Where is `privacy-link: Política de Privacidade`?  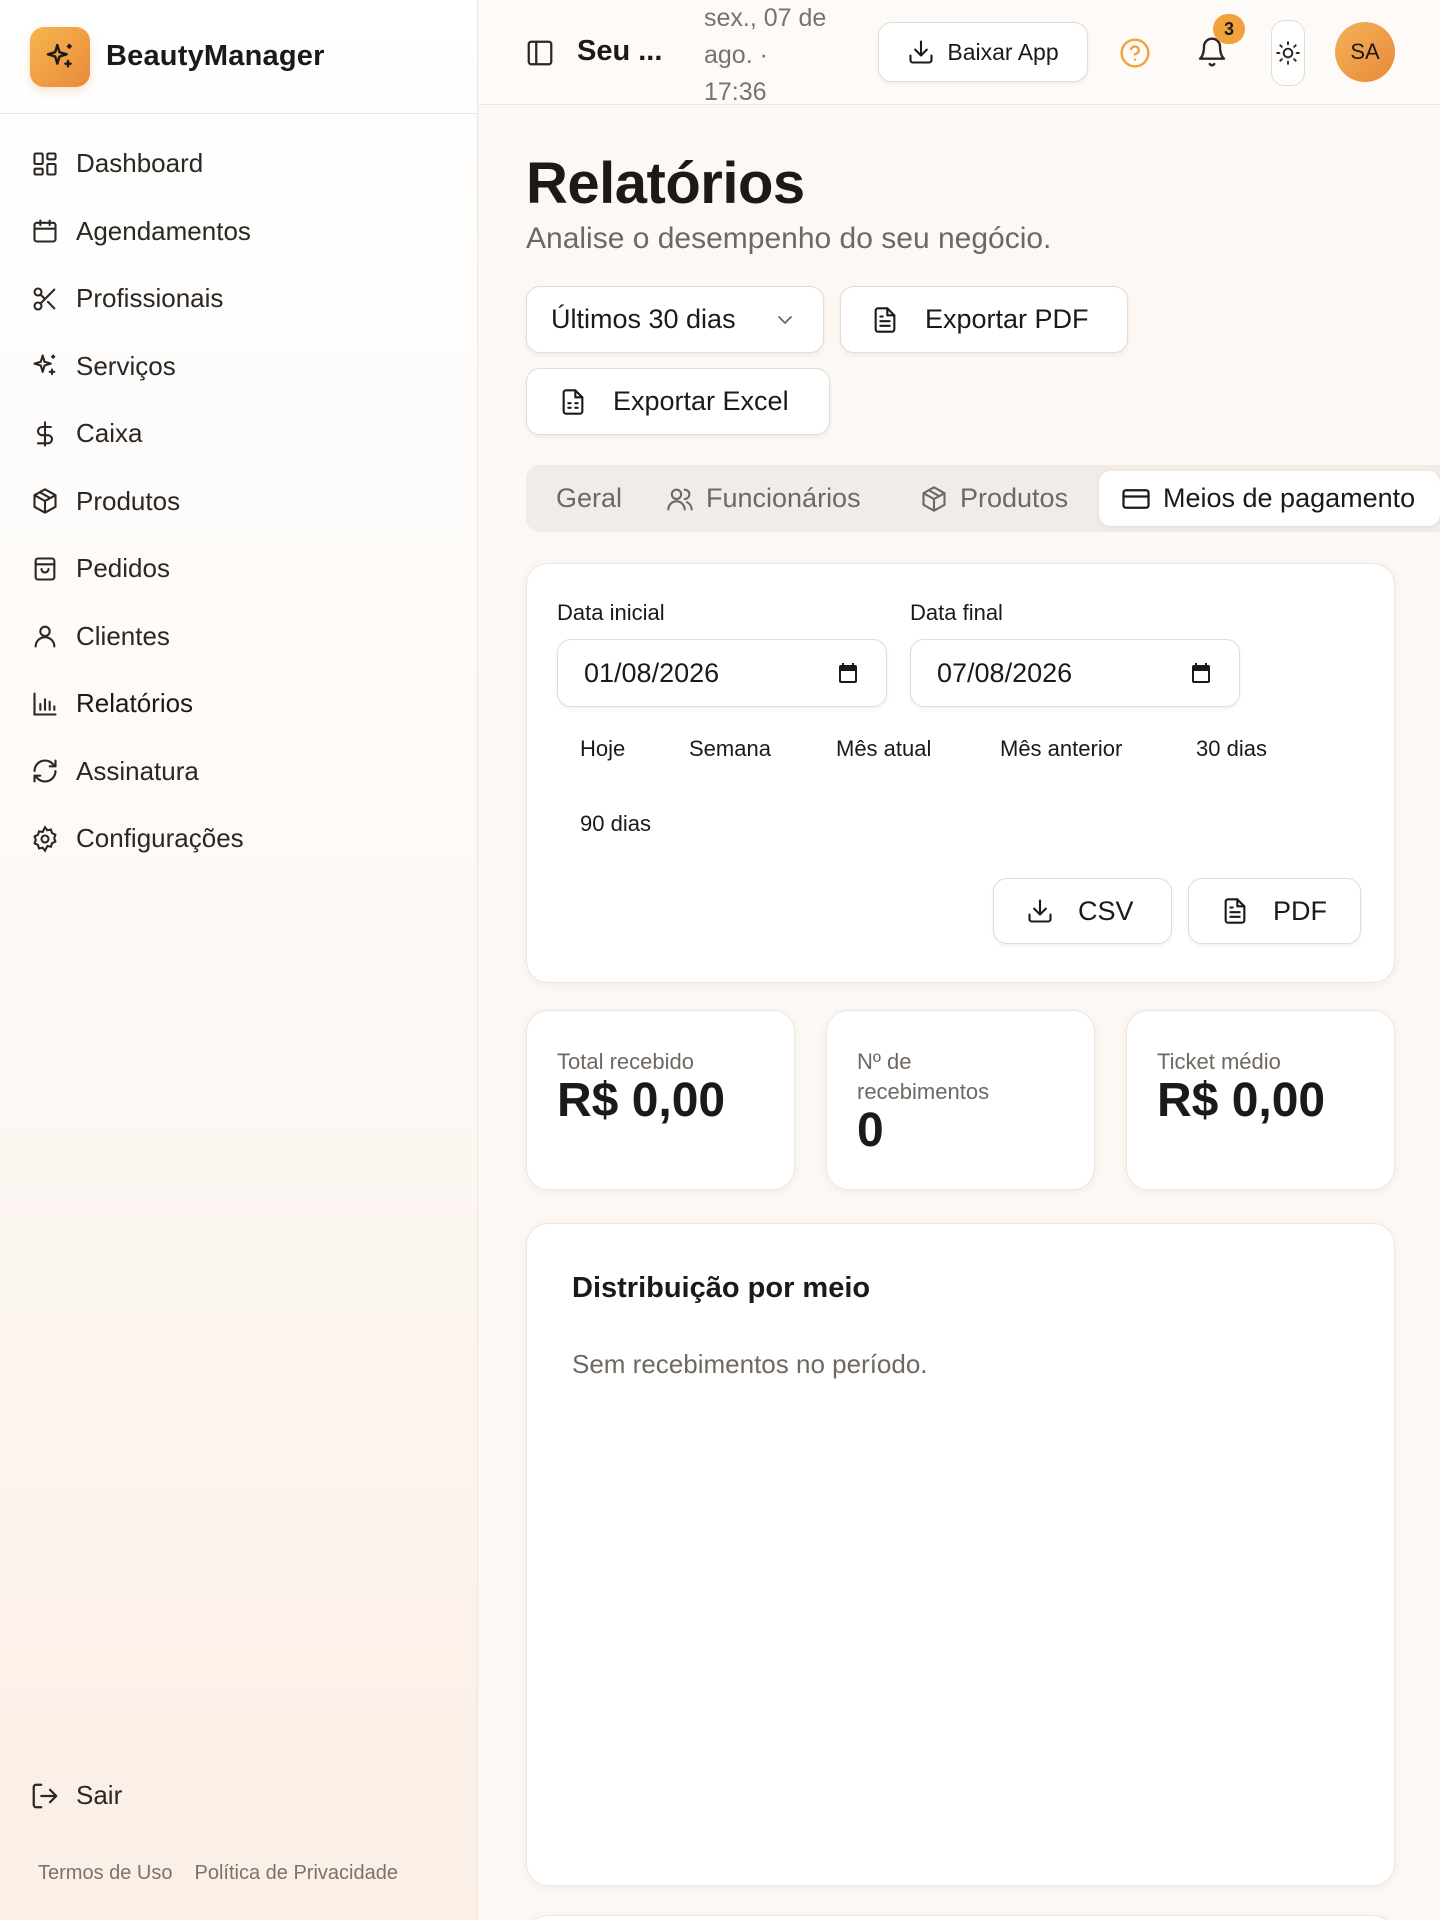 privacy-link: Política de Privacidade is located at coordinates (296, 1873).